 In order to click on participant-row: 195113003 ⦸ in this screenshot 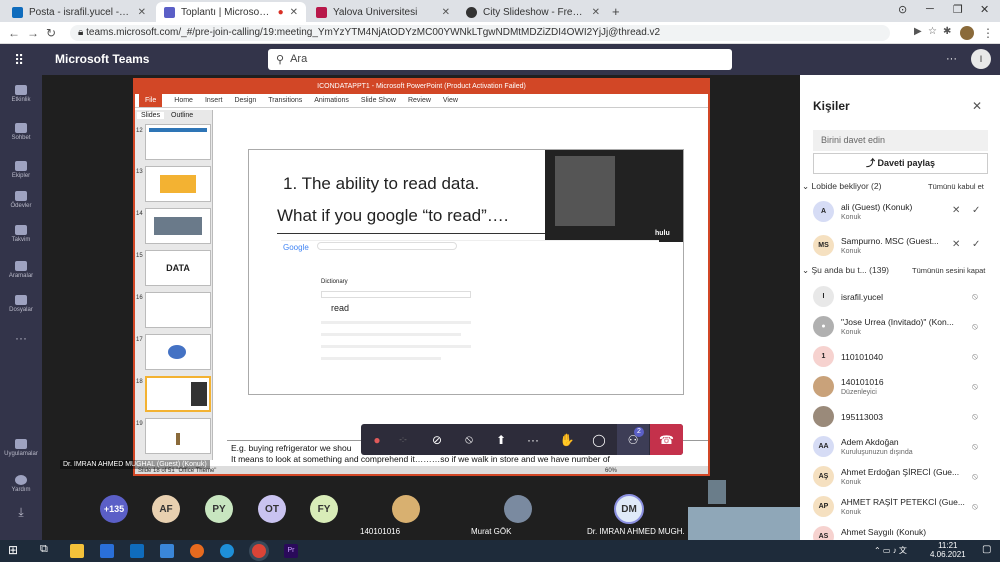, I will do `click(900, 417)`.